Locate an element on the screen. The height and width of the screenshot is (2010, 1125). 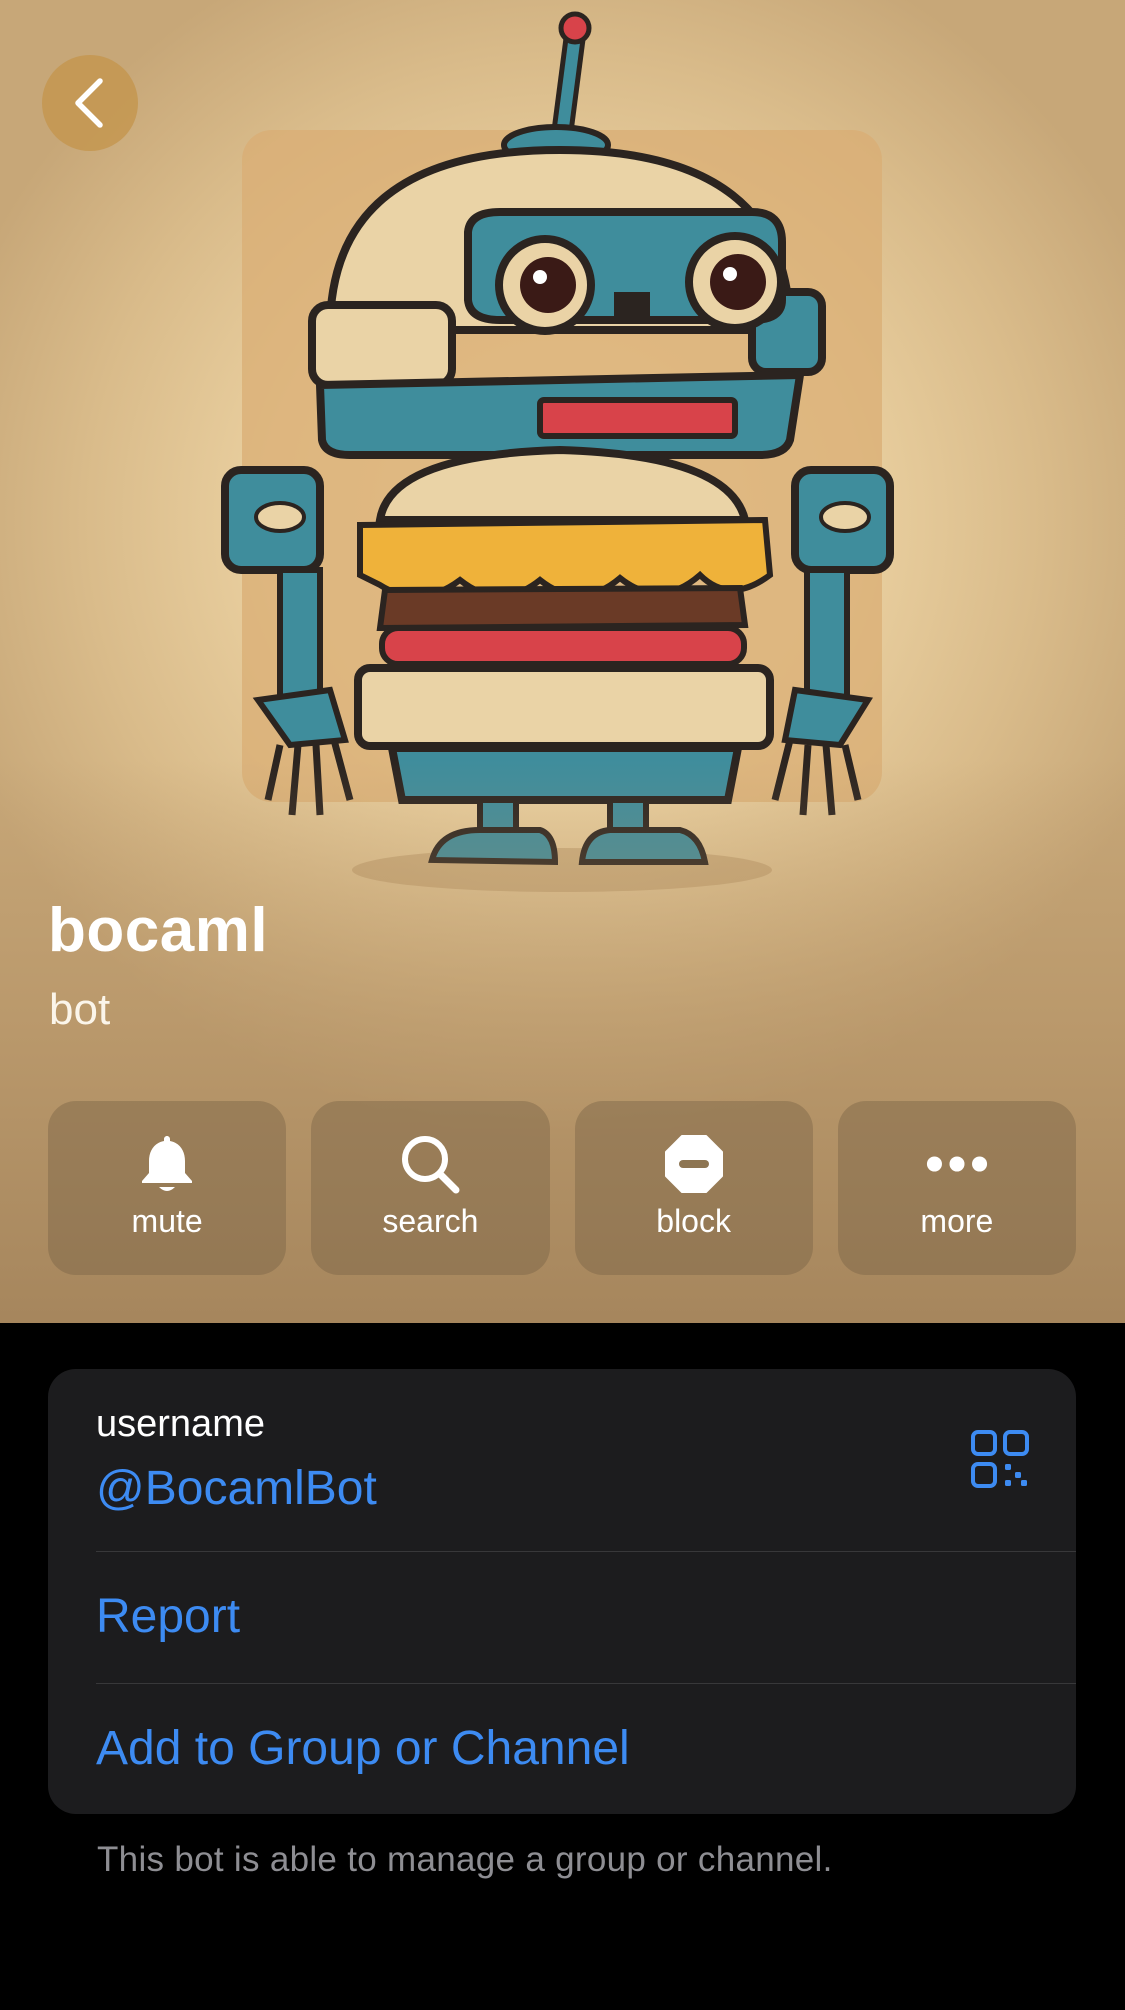
add-to-group-row: Add to Group or Channel is located at coordinates (562, 1748).